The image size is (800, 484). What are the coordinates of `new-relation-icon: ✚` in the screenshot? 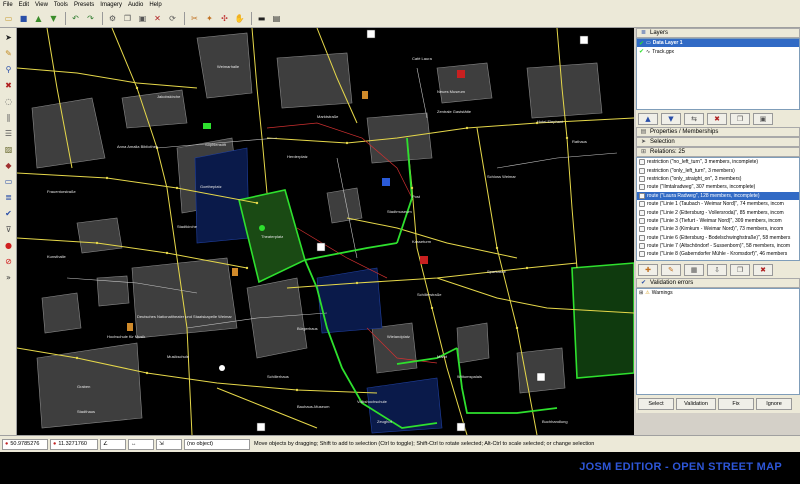 It's located at (648, 269).